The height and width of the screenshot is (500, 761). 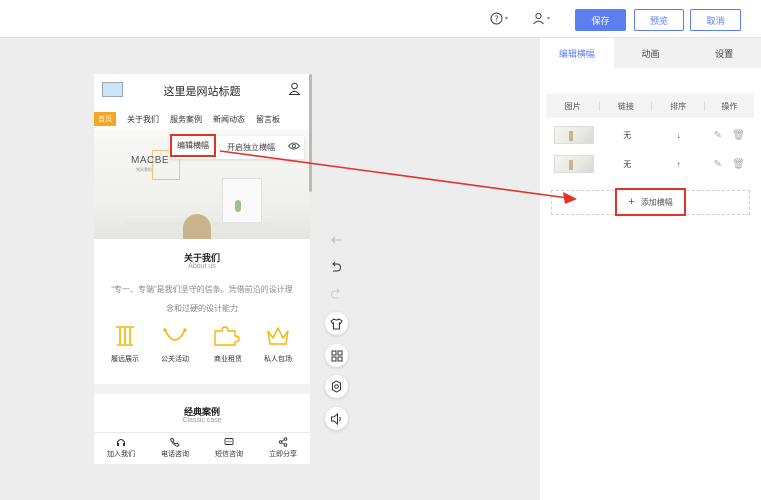 I want to click on sort-up-button: ↑, so click(x=679, y=164).